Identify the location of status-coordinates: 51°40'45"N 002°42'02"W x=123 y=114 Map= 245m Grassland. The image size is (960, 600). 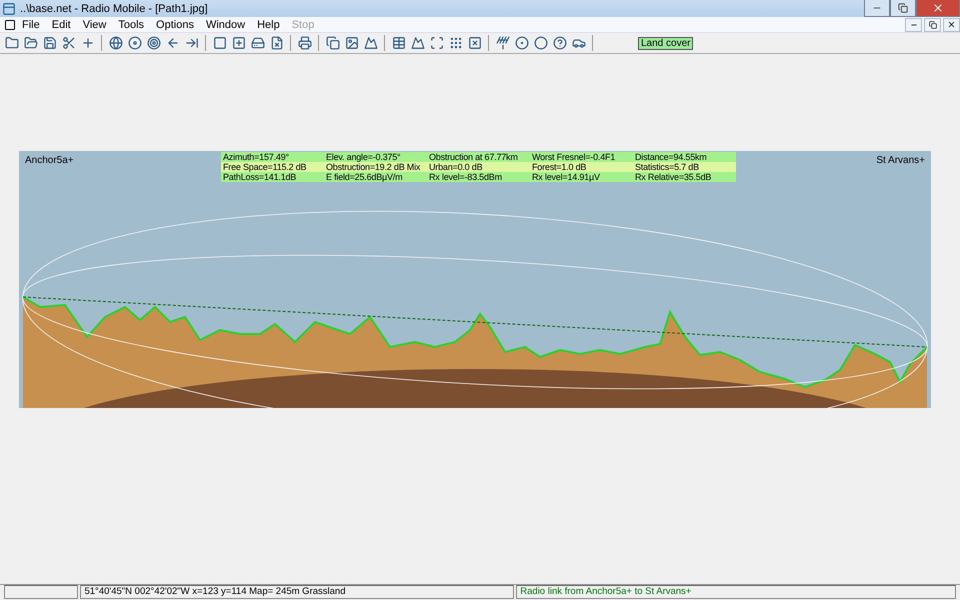
(297, 592).